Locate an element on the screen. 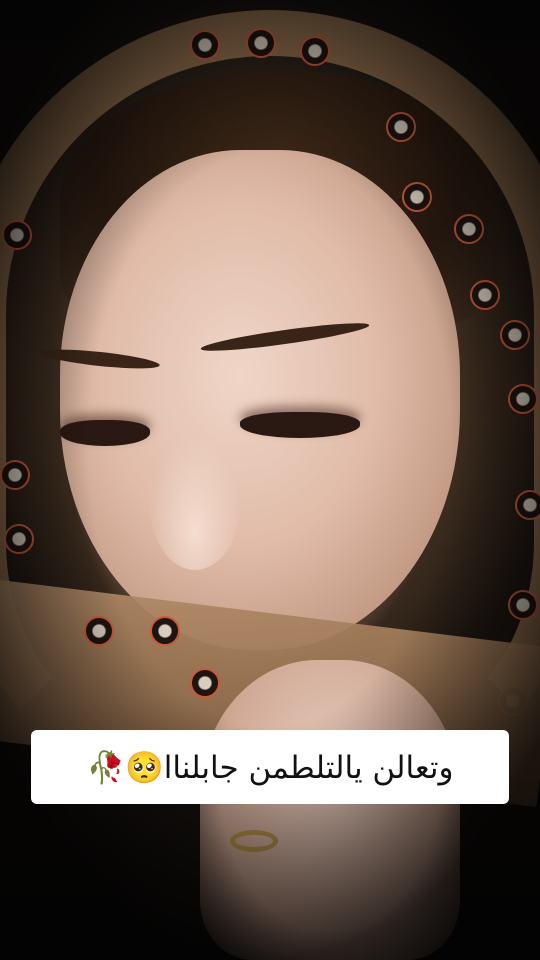  caption-text: وتعالن يالتلطمن جابلناا🥺🥀 is located at coordinates (270, 767).